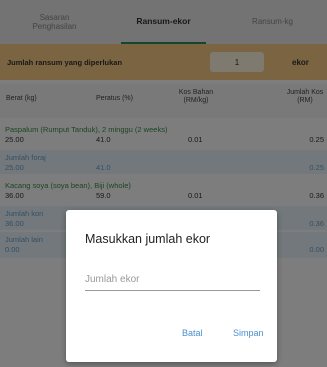  Describe the element at coordinates (172, 279) in the screenshot. I see `quantity-input` at that location.